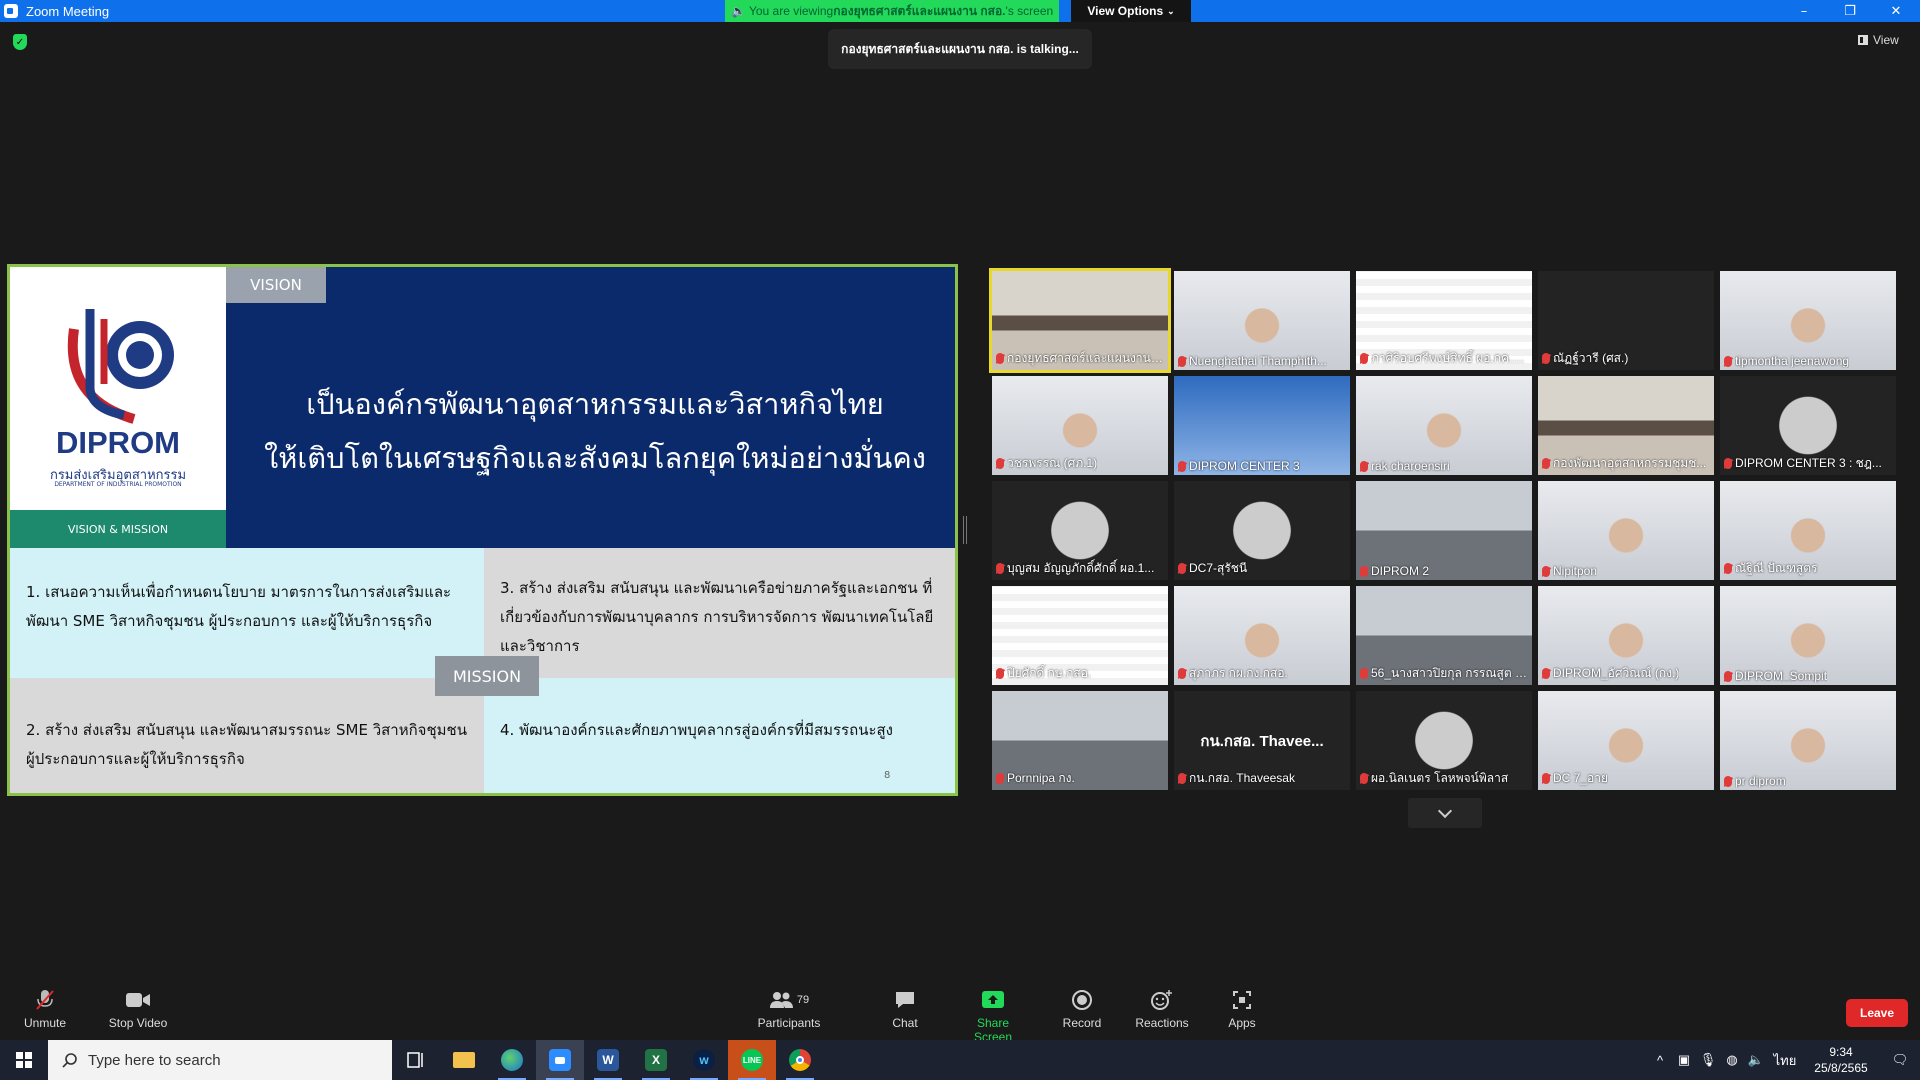 The width and height of the screenshot is (1920, 1080). I want to click on search-placeholder: Type here to search, so click(154, 1060).